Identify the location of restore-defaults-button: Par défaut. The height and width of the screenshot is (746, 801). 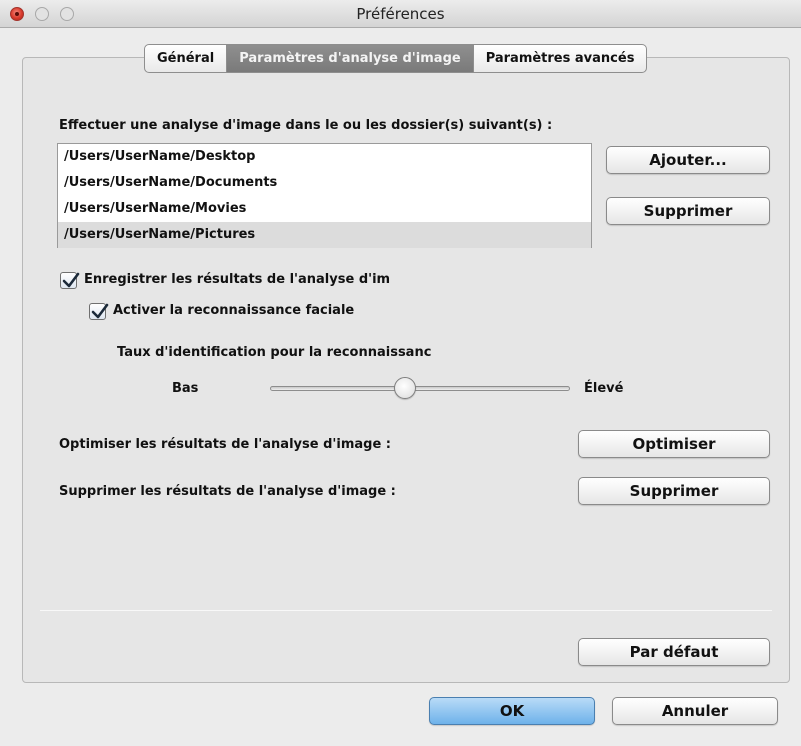
(674, 652).